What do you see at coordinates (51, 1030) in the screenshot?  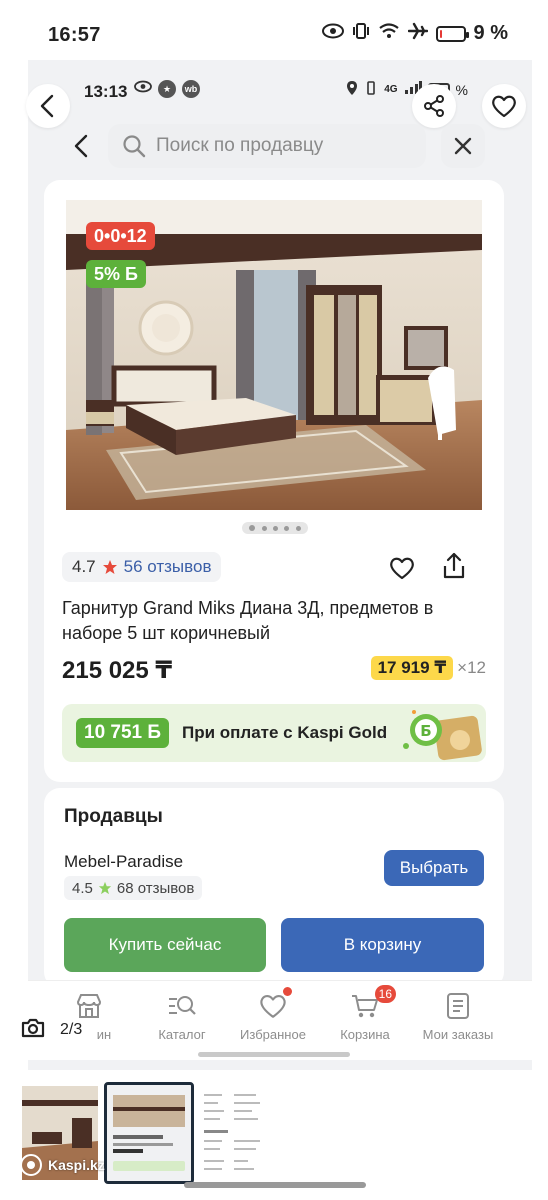 I see `gallery-overlay: 2/3` at bounding box center [51, 1030].